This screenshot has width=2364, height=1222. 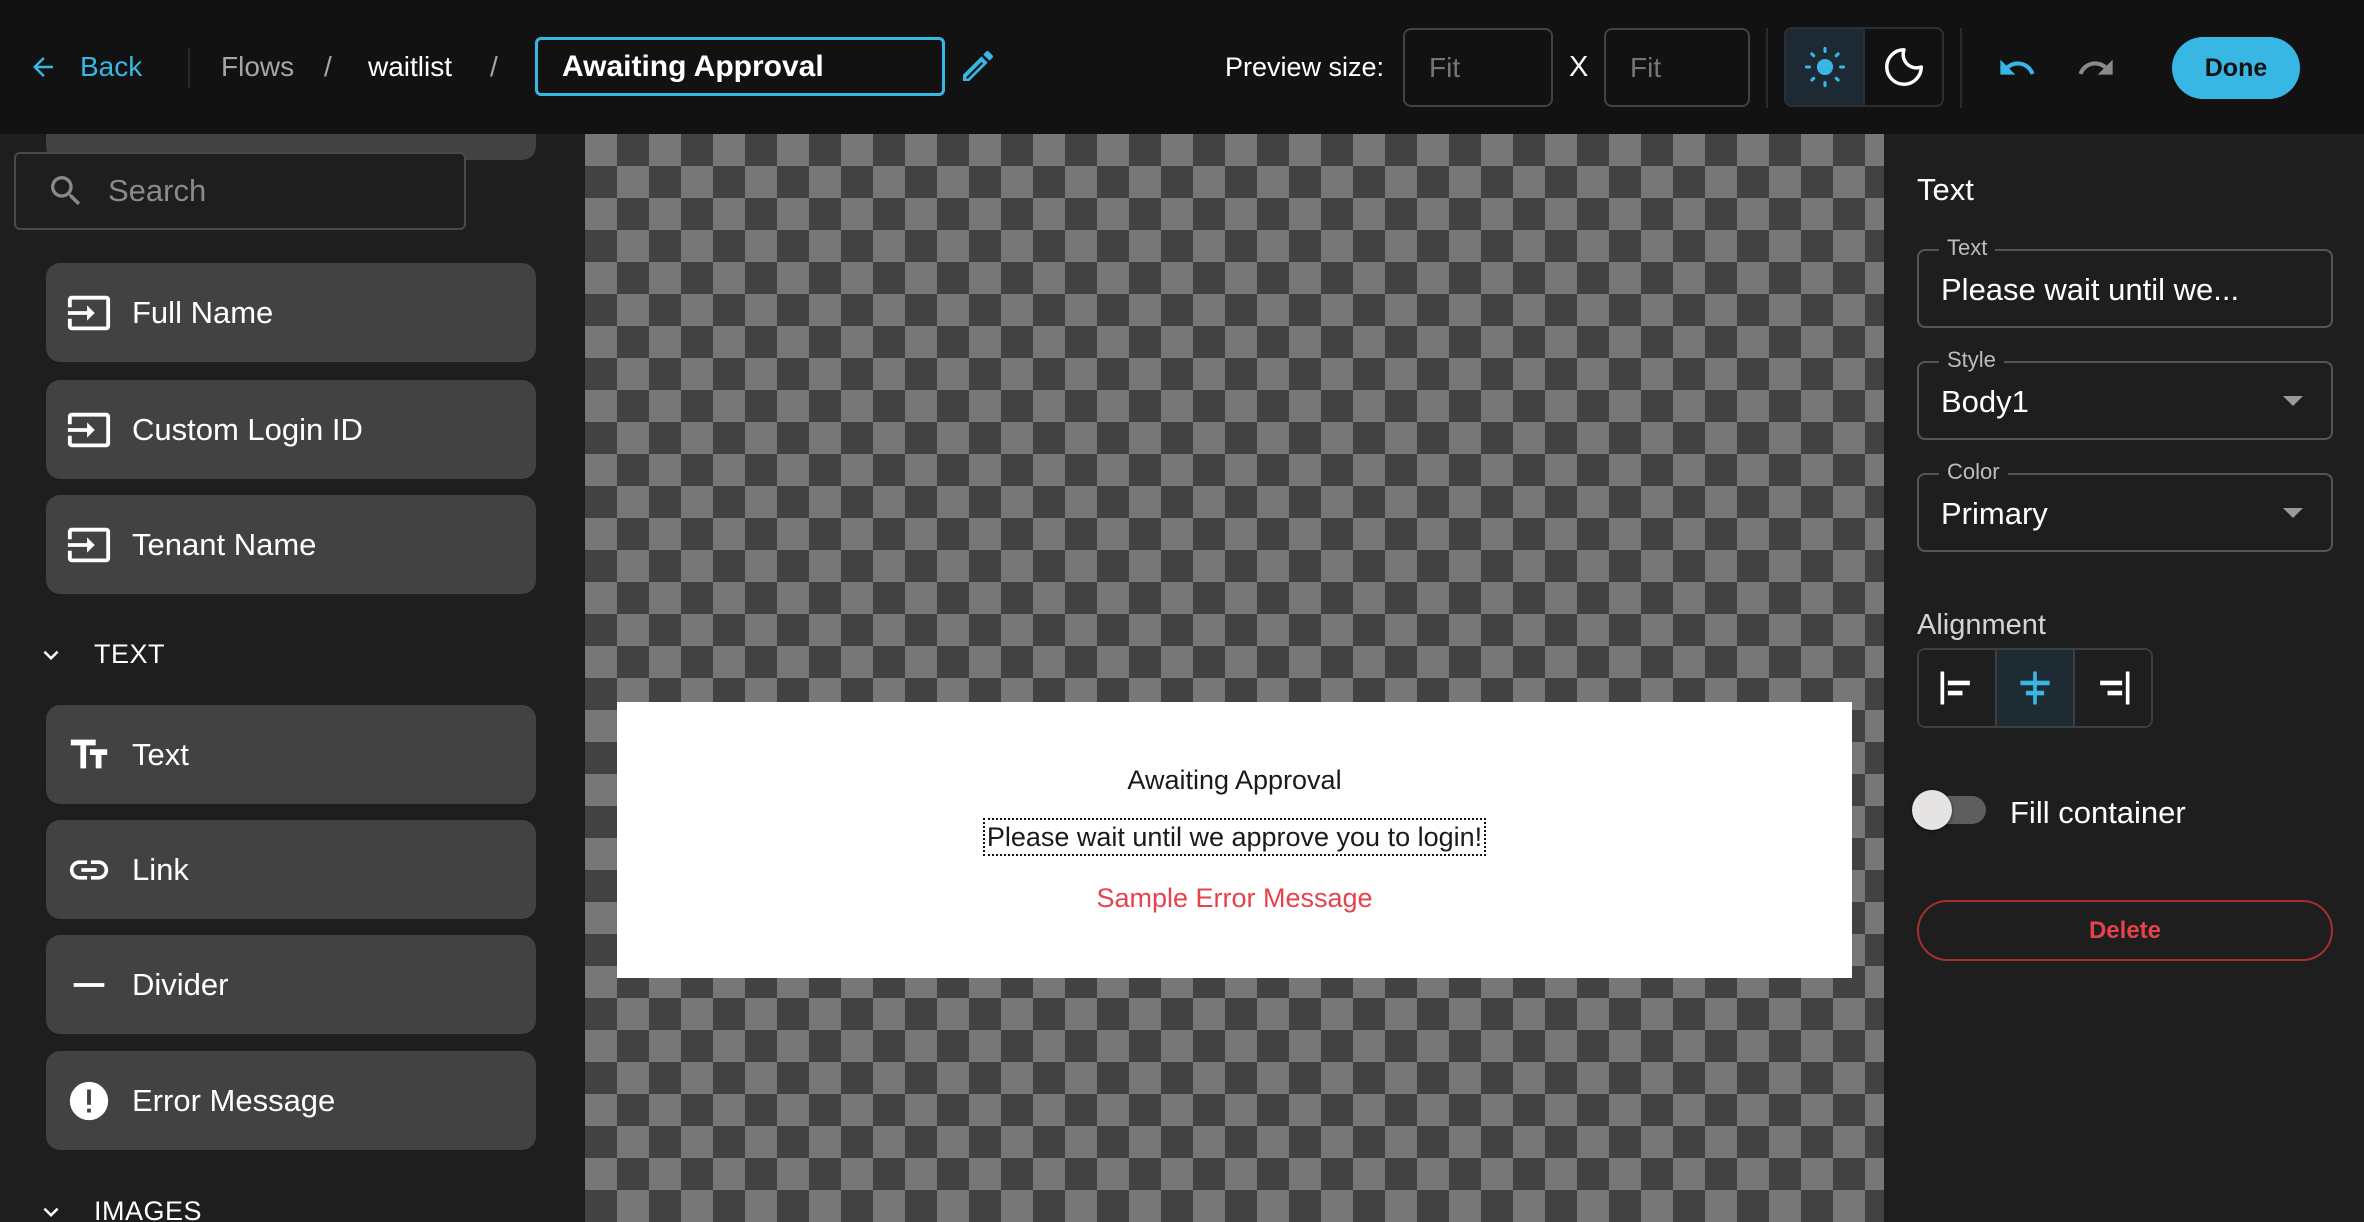 What do you see at coordinates (66, 191) in the screenshot?
I see `search-icon` at bounding box center [66, 191].